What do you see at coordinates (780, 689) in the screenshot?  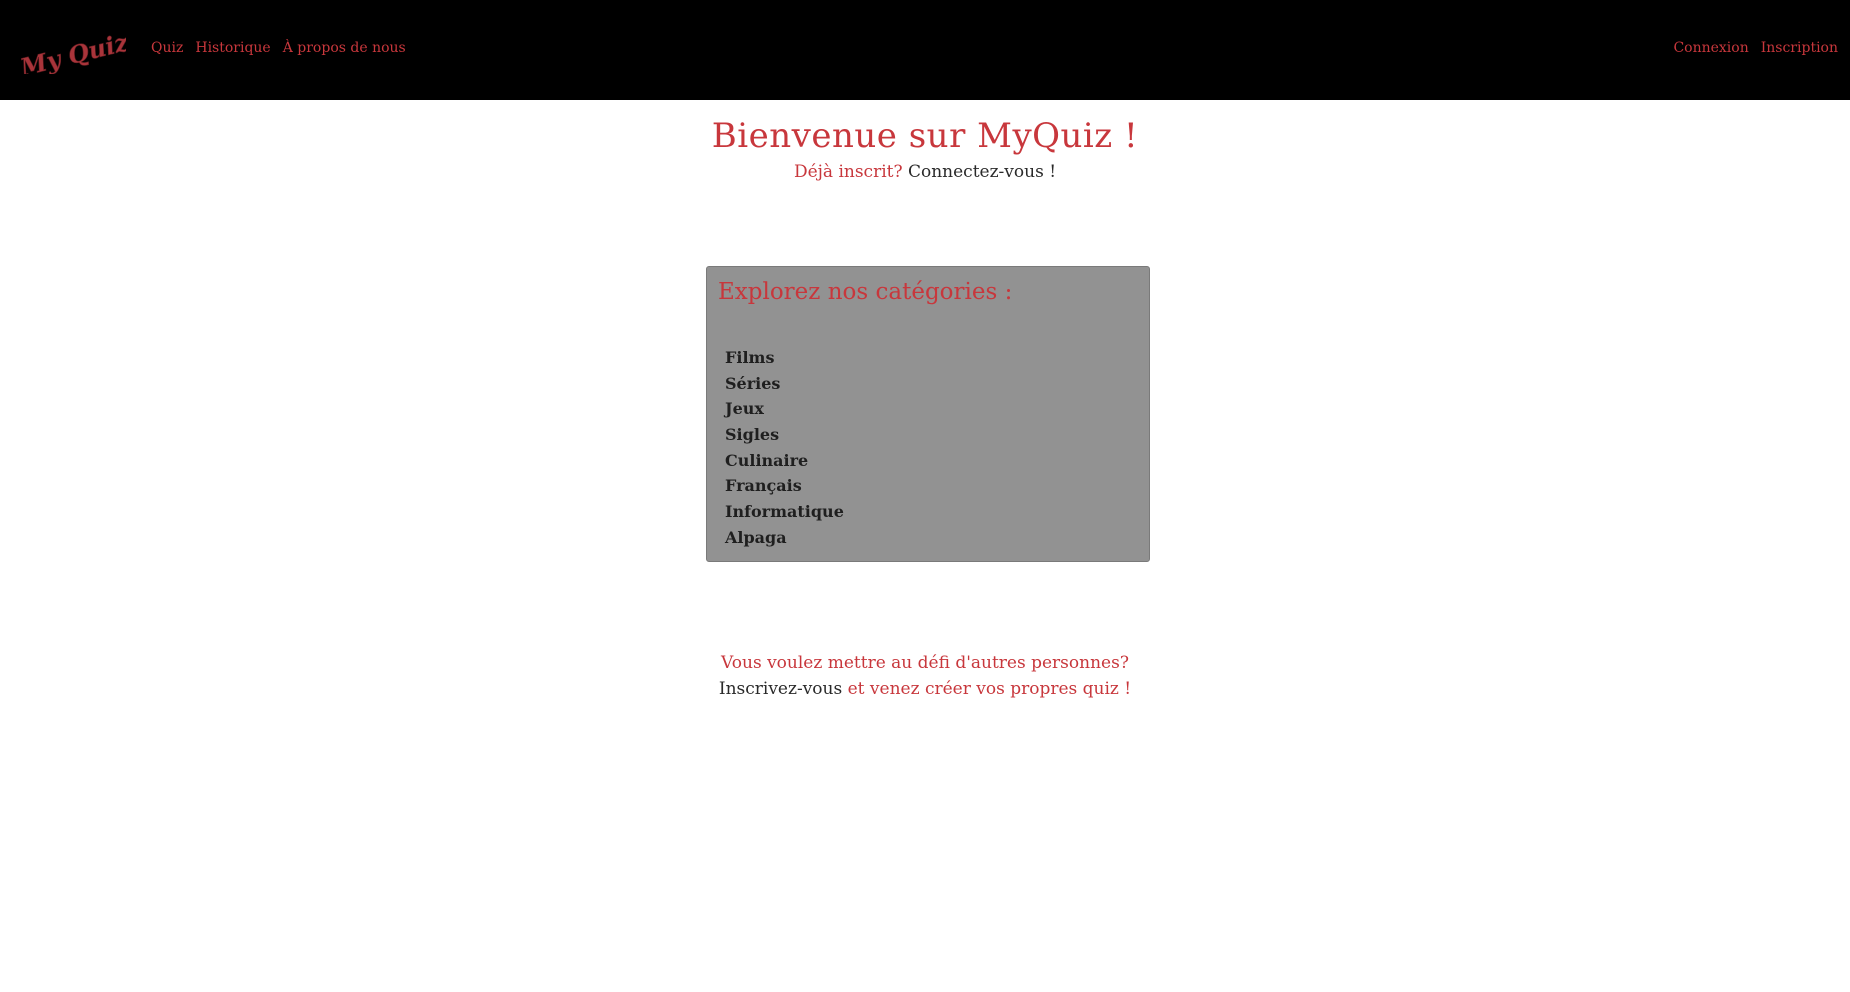 I see `signup-link: Inscrivez-vous` at bounding box center [780, 689].